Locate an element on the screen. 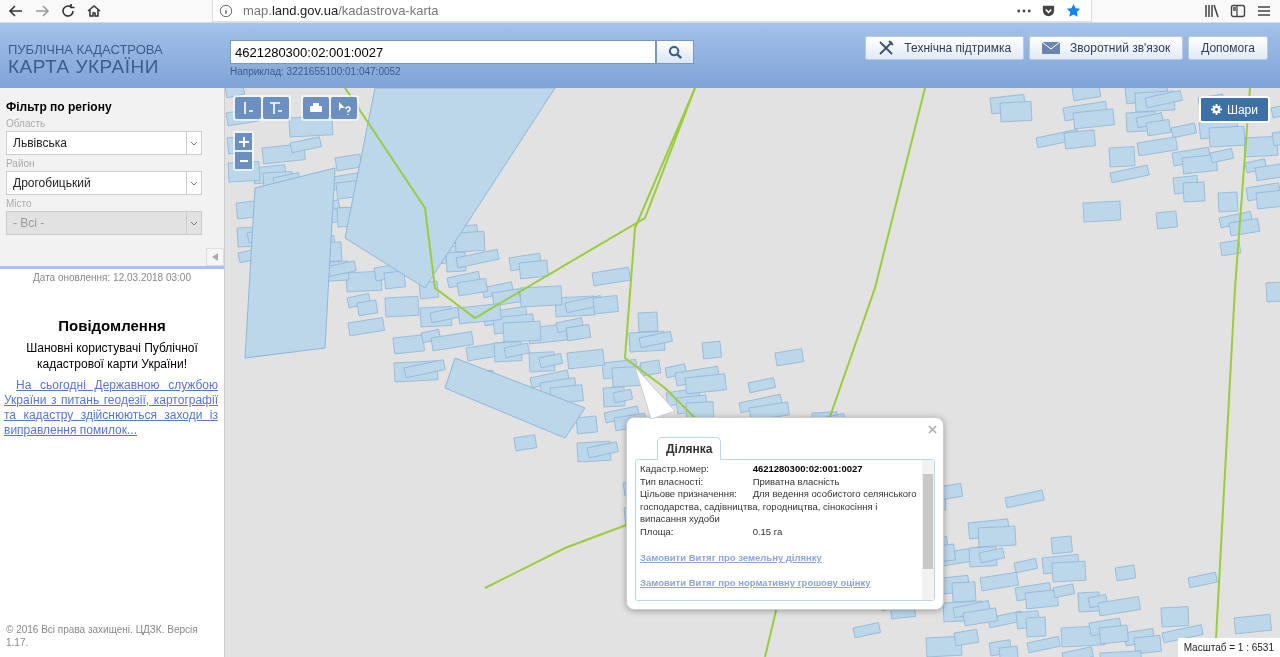 Image resolution: width=1280 pixels, height=657 pixels. search-hint: Наприклад: 3221655100:01:047:0052 is located at coordinates (316, 71).